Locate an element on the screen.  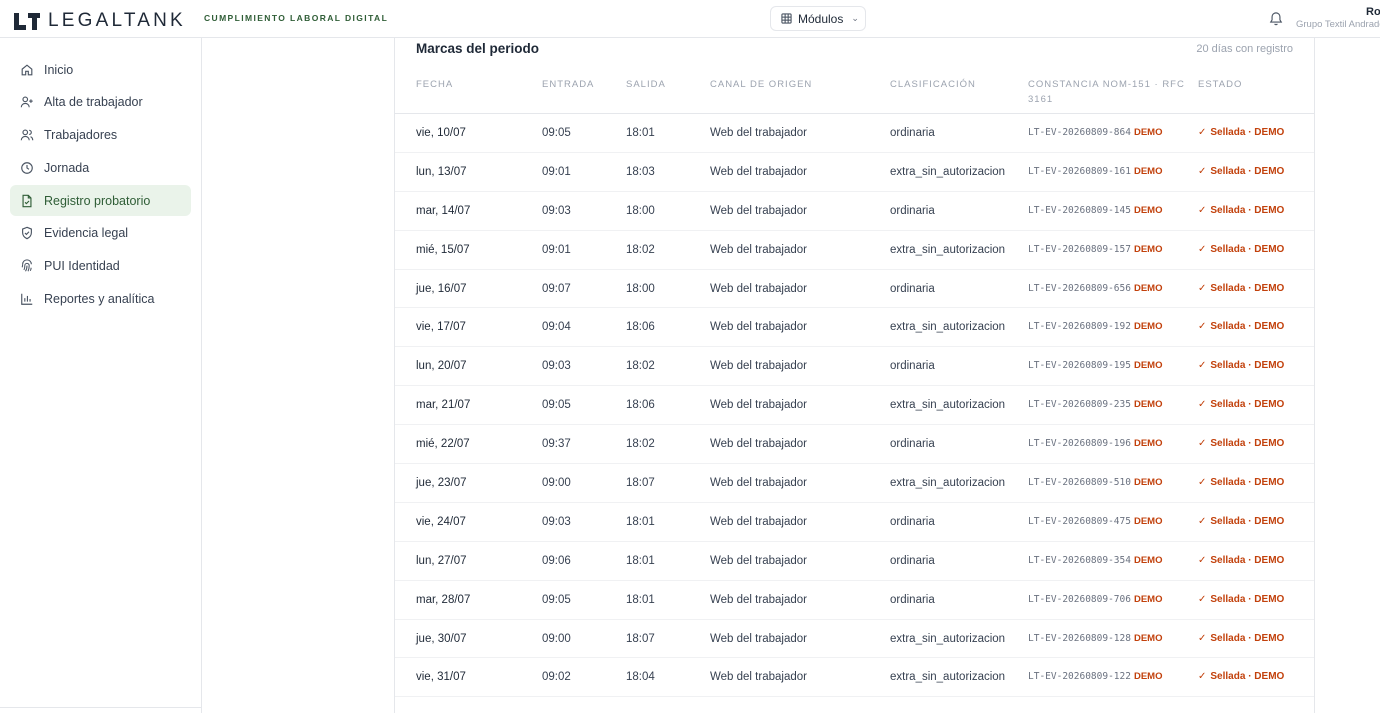
clock-icon is located at coordinates (27, 168).